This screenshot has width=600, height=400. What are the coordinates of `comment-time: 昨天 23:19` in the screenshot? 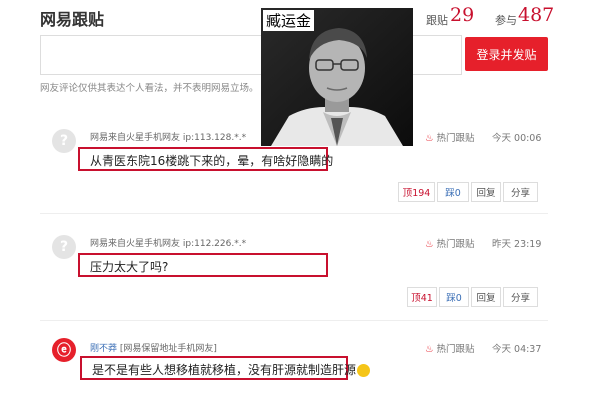 It's located at (517, 244).